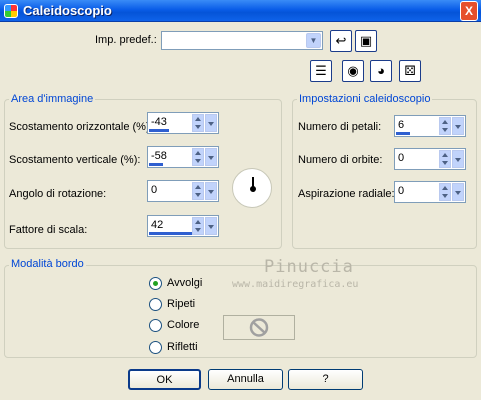 This screenshot has height=400, width=481. I want to click on randomize-button: ⚄, so click(410, 71).